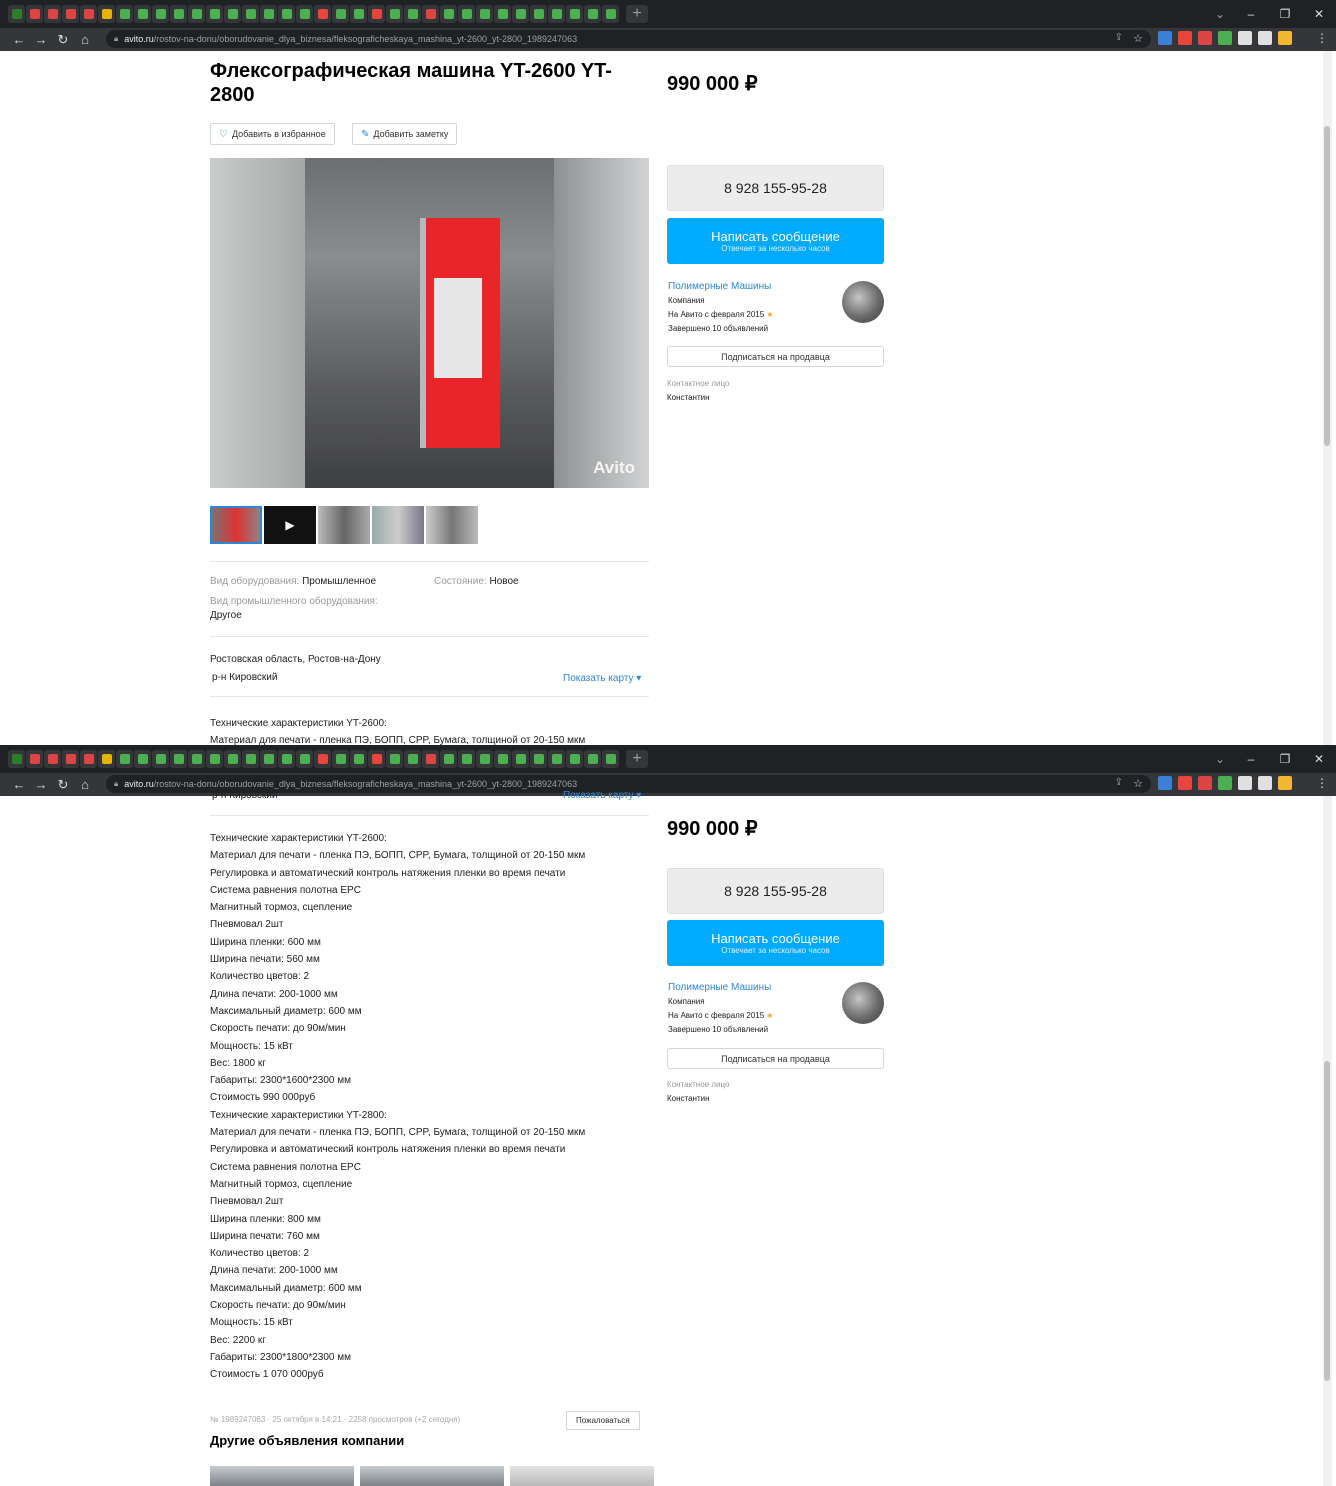 This screenshot has height=1486, width=1336. I want to click on maximize-button: ❐, so click(1285, 14).